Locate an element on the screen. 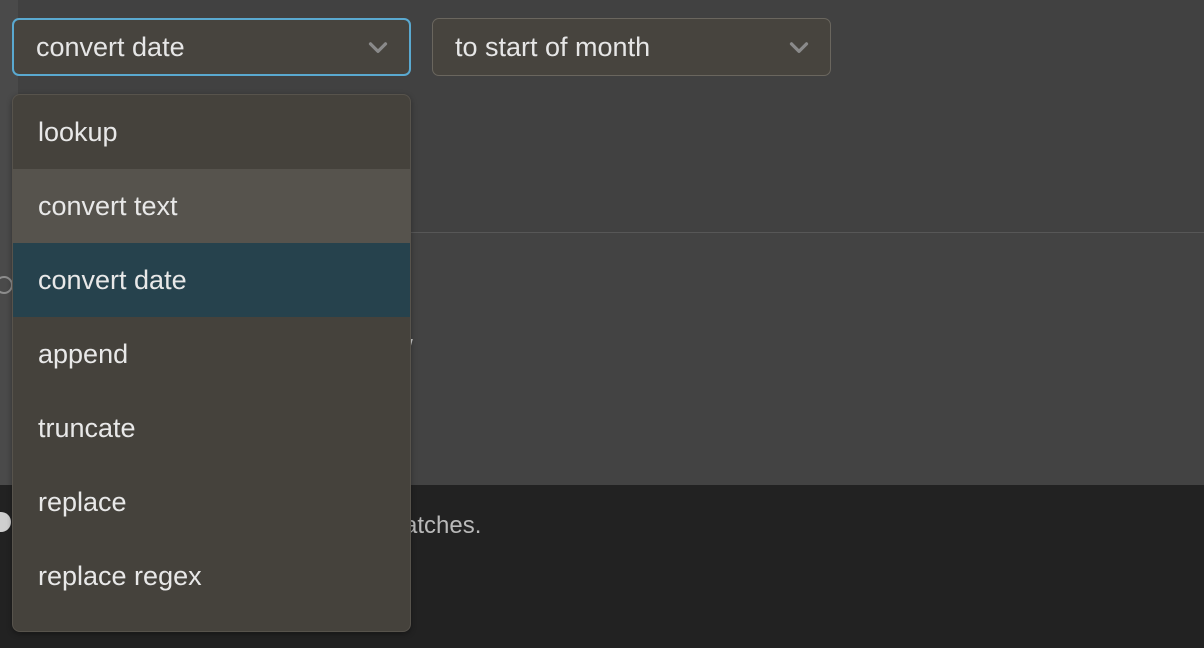 This screenshot has height=648, width=1204. dropdown-option-label: convert text is located at coordinates (108, 205).